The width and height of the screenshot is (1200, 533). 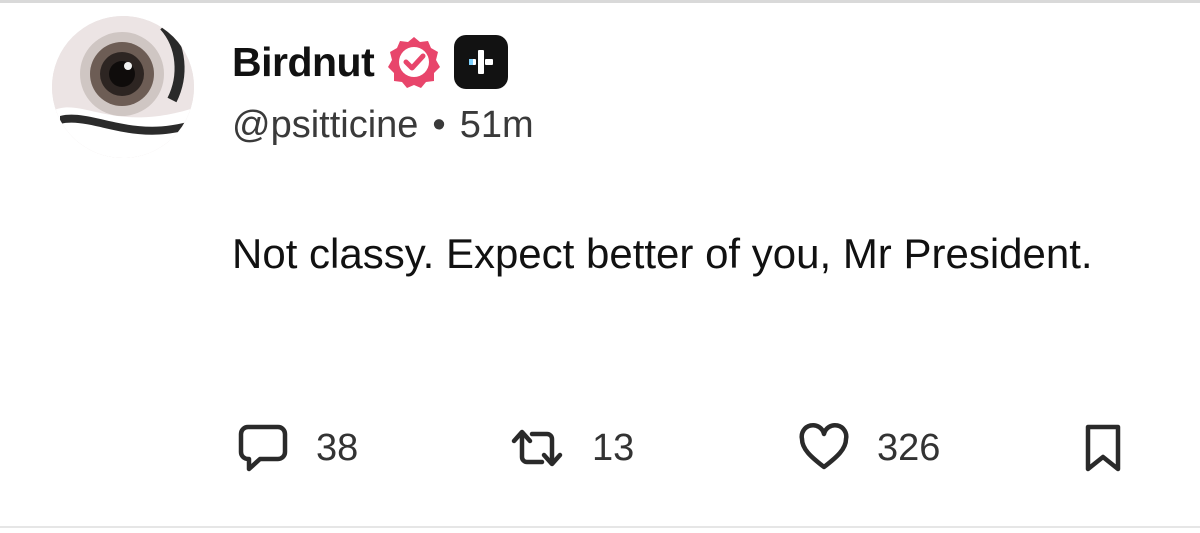 I want to click on avatar-photo-icon, so click(x=123, y=87).